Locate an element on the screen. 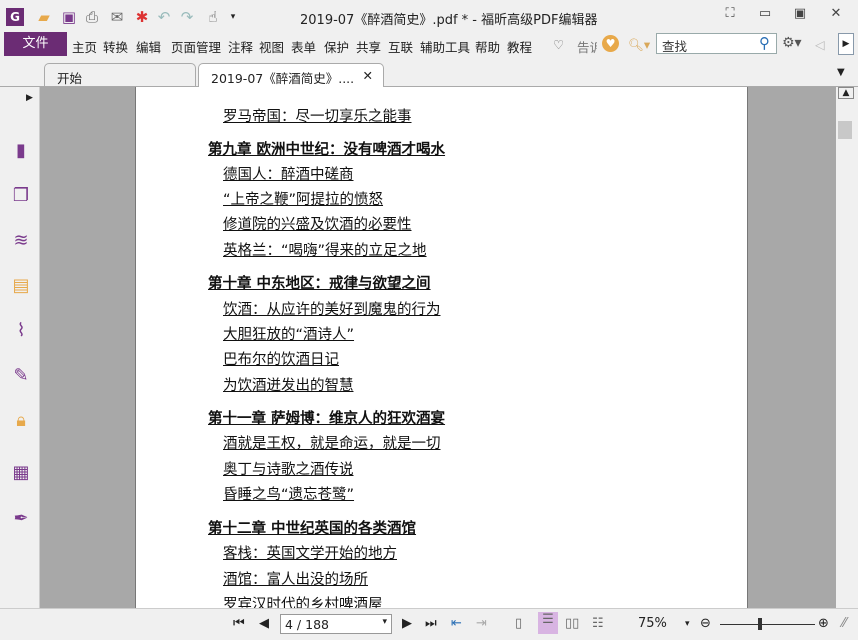  menu-tutorial: 教程 is located at coordinates (519, 46).